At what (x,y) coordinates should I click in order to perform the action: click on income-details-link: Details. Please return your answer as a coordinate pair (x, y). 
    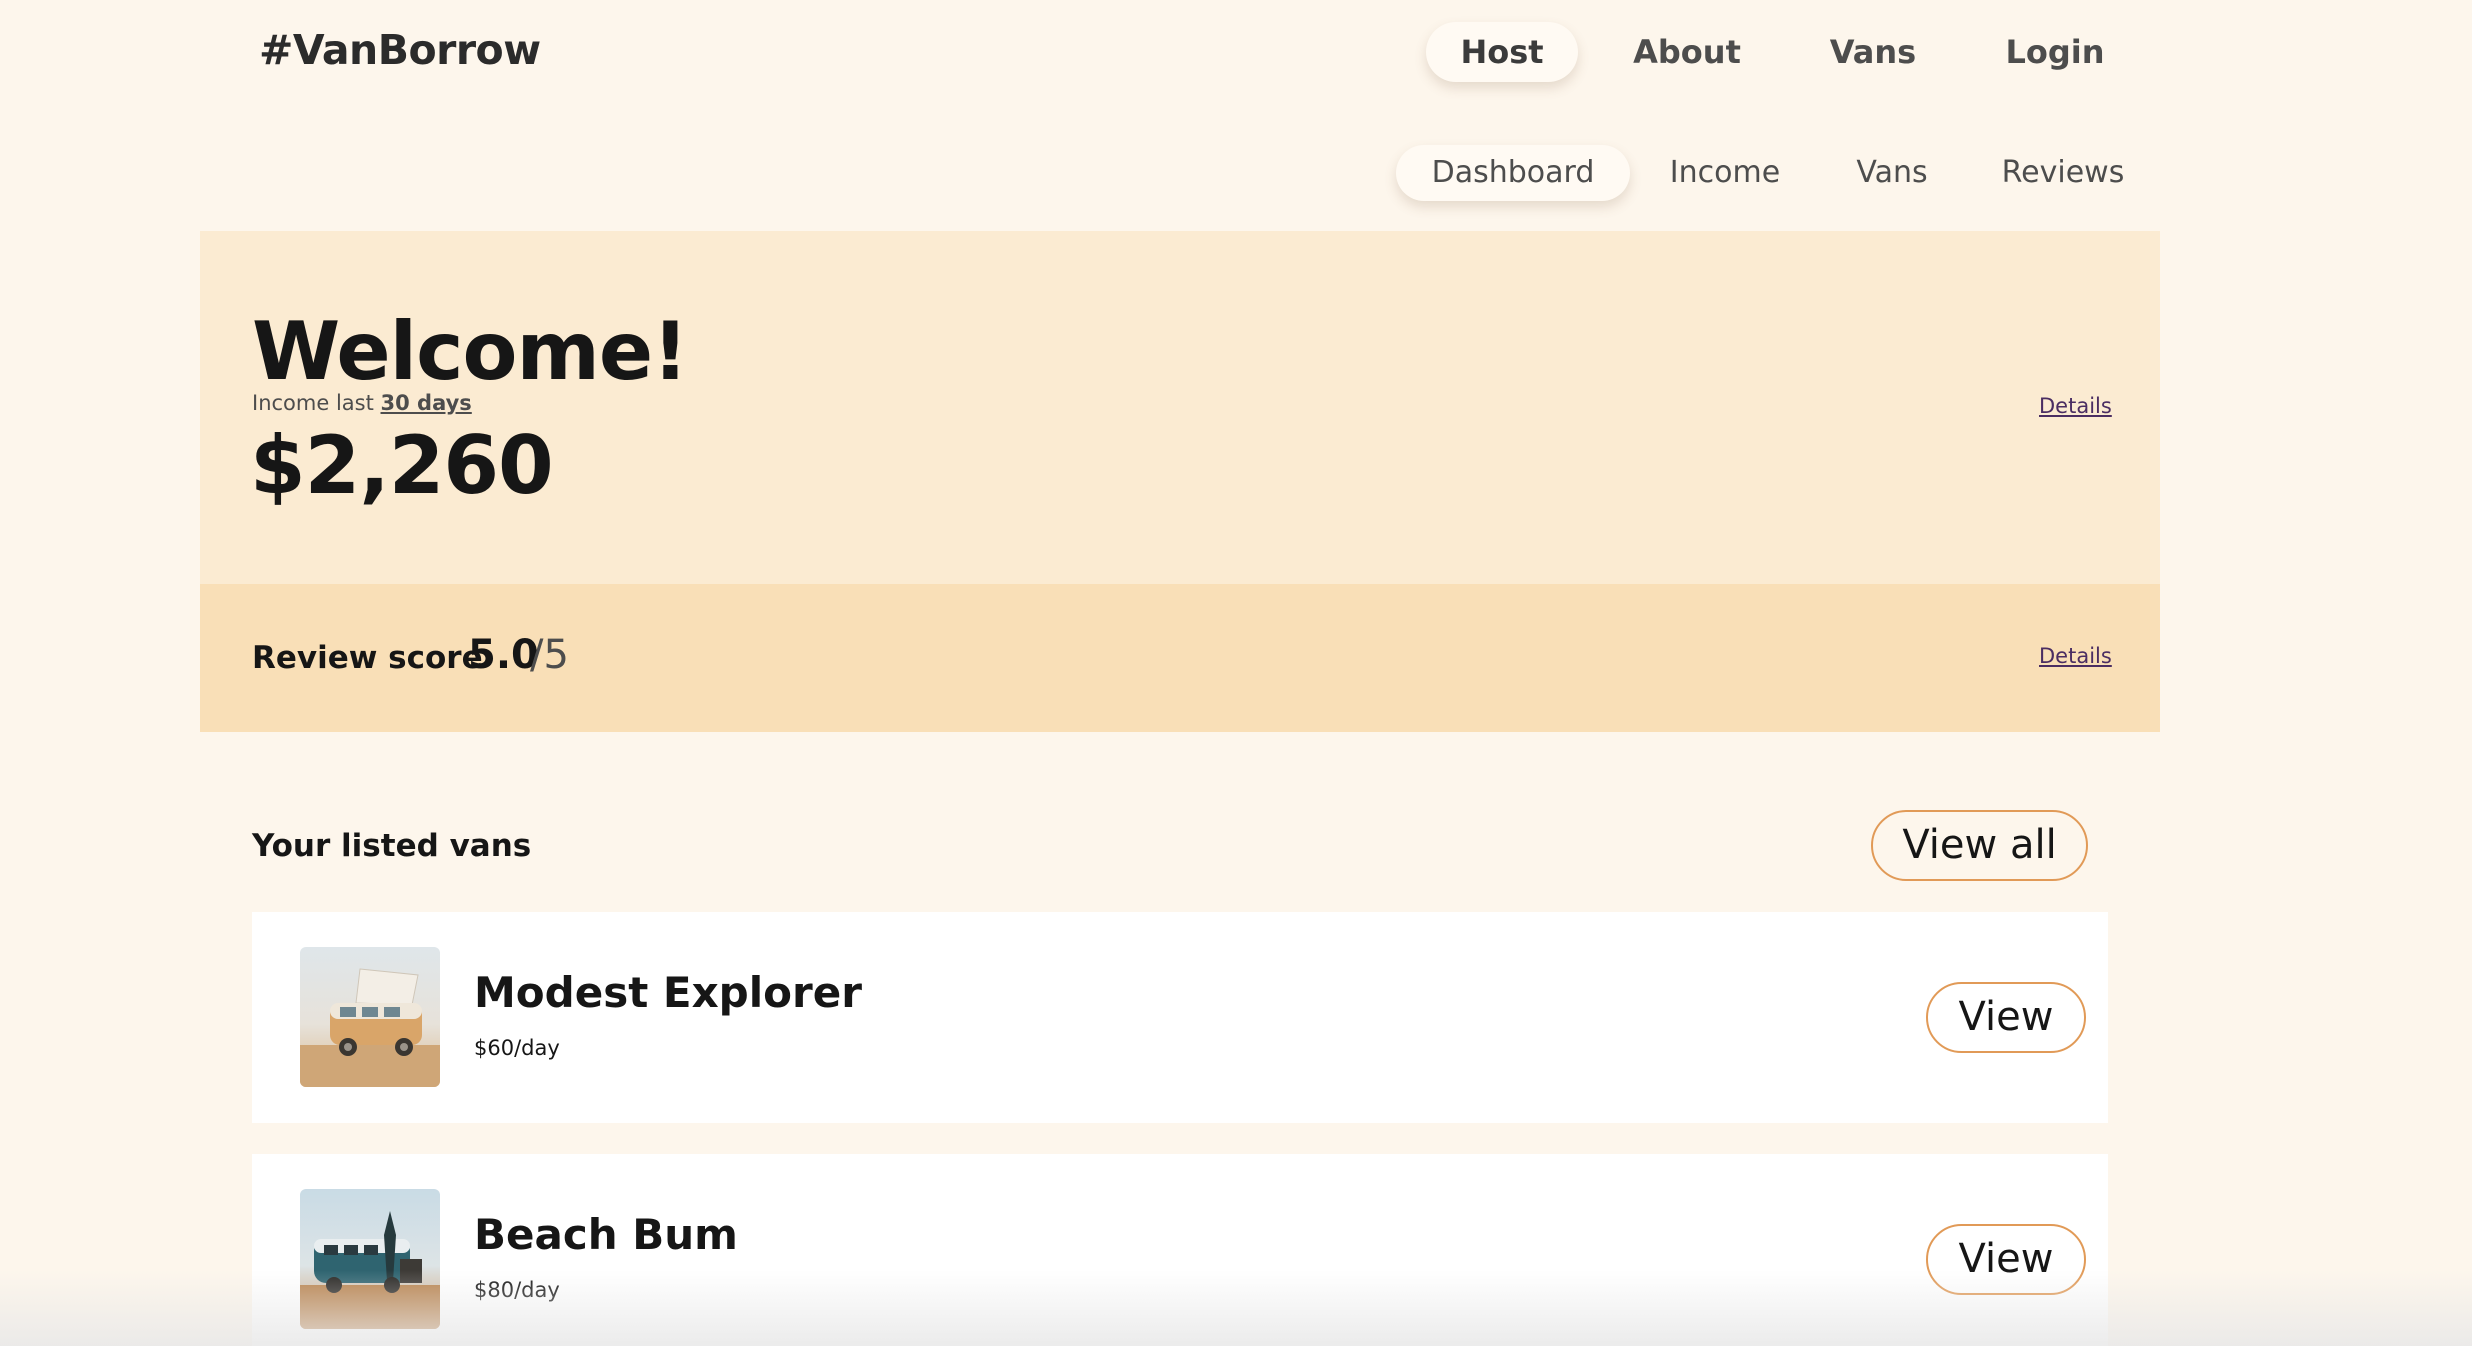
    Looking at the image, I should click on (2075, 406).